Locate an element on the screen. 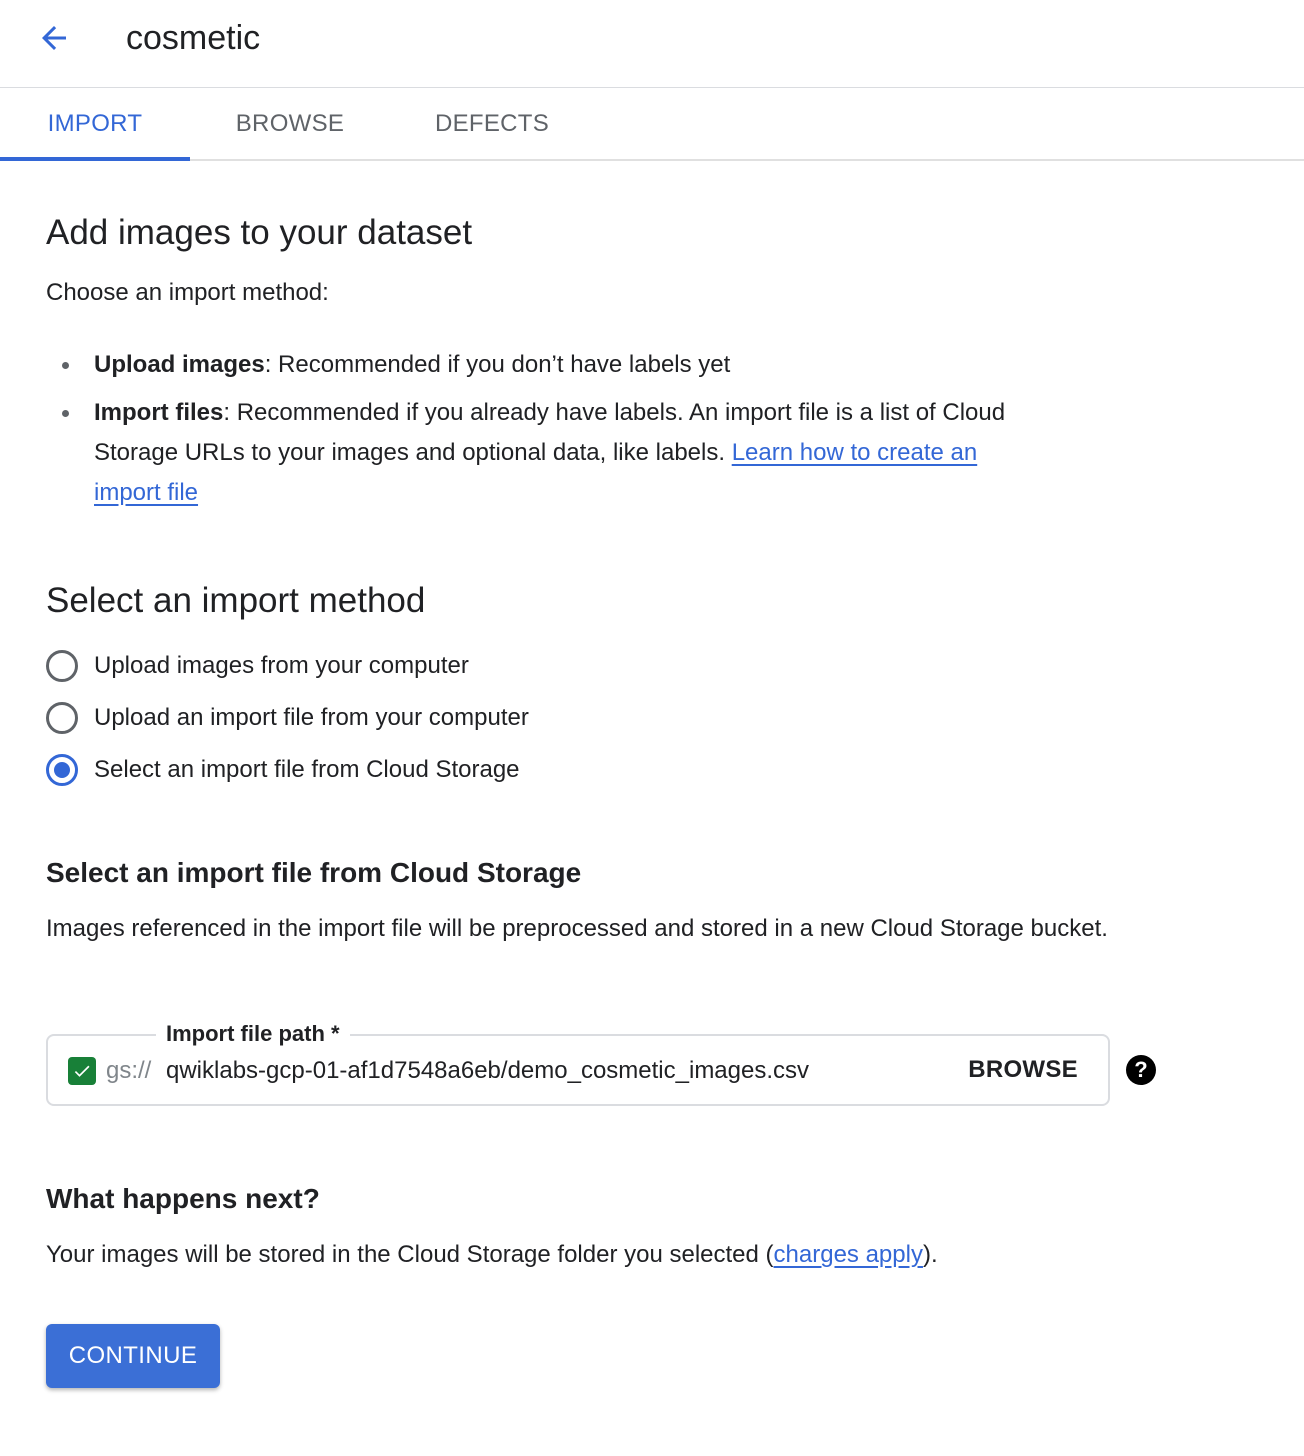 This screenshot has width=1304, height=1456. radio-upload-images: Upload images from your computer is located at coordinates (257, 666).